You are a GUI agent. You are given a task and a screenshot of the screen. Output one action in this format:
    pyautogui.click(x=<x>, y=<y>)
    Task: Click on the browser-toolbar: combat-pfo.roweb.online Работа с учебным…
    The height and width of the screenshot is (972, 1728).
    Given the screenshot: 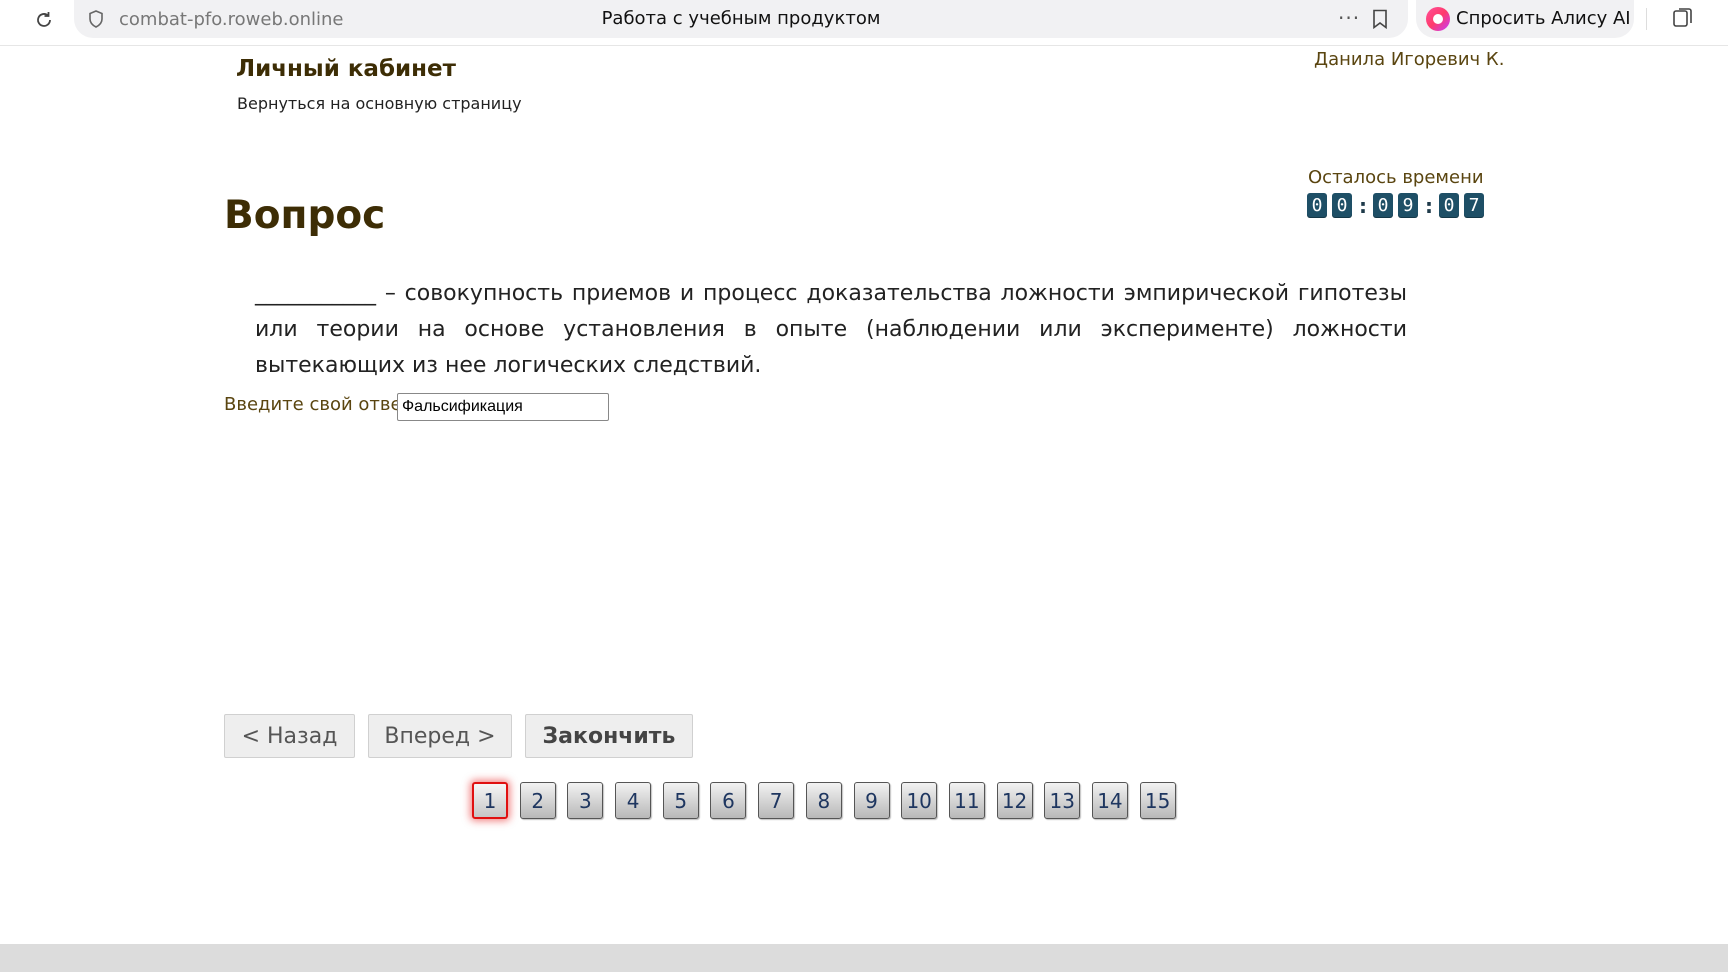 What is the action you would take?
    pyautogui.click(x=864, y=23)
    